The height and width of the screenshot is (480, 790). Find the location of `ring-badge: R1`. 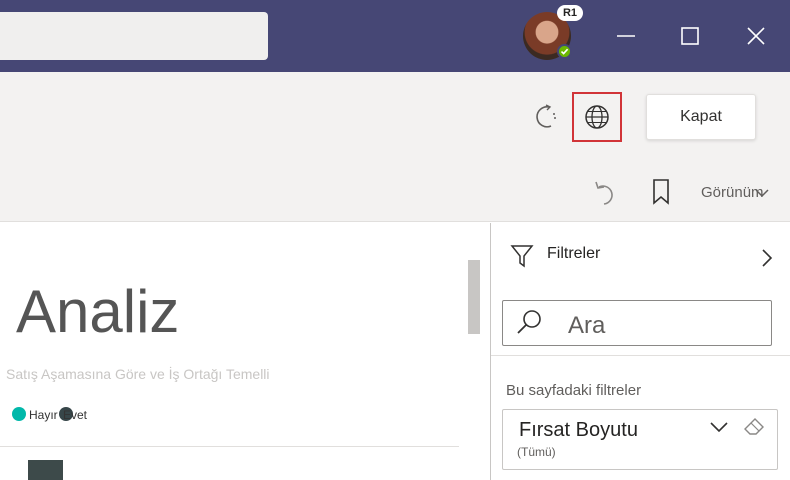

ring-badge: R1 is located at coordinates (570, 13).